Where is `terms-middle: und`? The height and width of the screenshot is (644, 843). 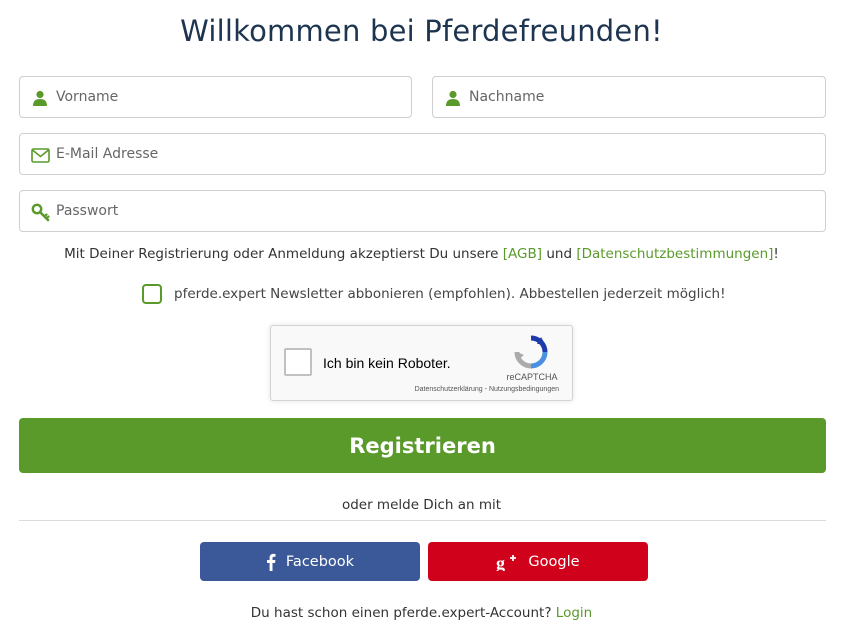
terms-middle: und is located at coordinates (559, 254).